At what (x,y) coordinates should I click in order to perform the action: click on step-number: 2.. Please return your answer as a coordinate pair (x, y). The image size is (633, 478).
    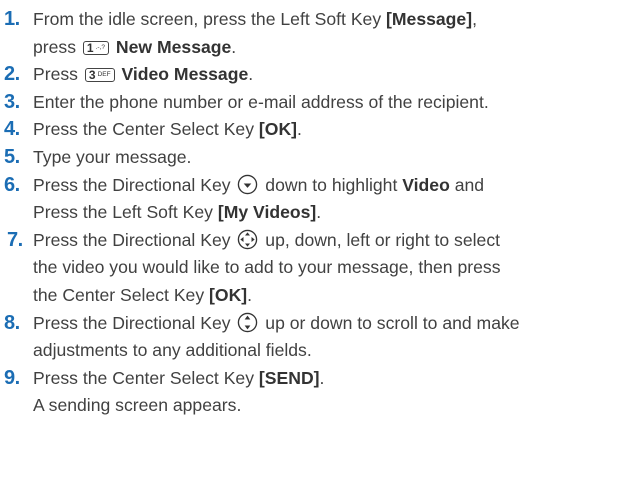
    Looking at the image, I should click on (12, 74).